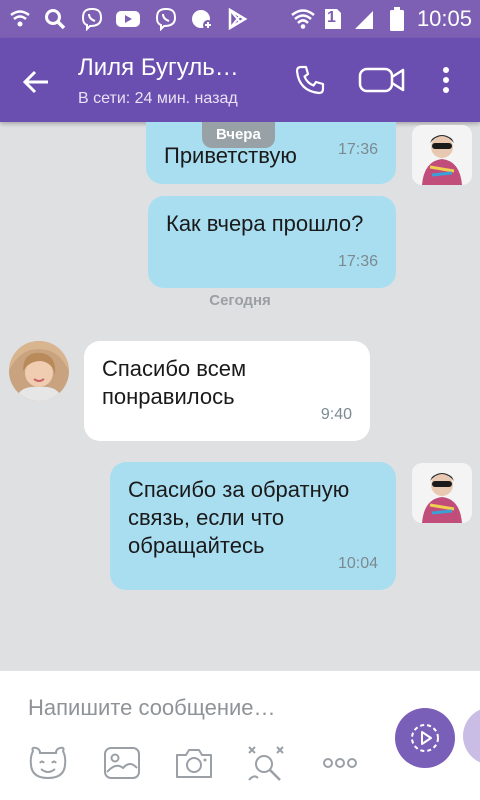 The width and height of the screenshot is (480, 800). I want to click on doodle-icon, so click(266, 763).